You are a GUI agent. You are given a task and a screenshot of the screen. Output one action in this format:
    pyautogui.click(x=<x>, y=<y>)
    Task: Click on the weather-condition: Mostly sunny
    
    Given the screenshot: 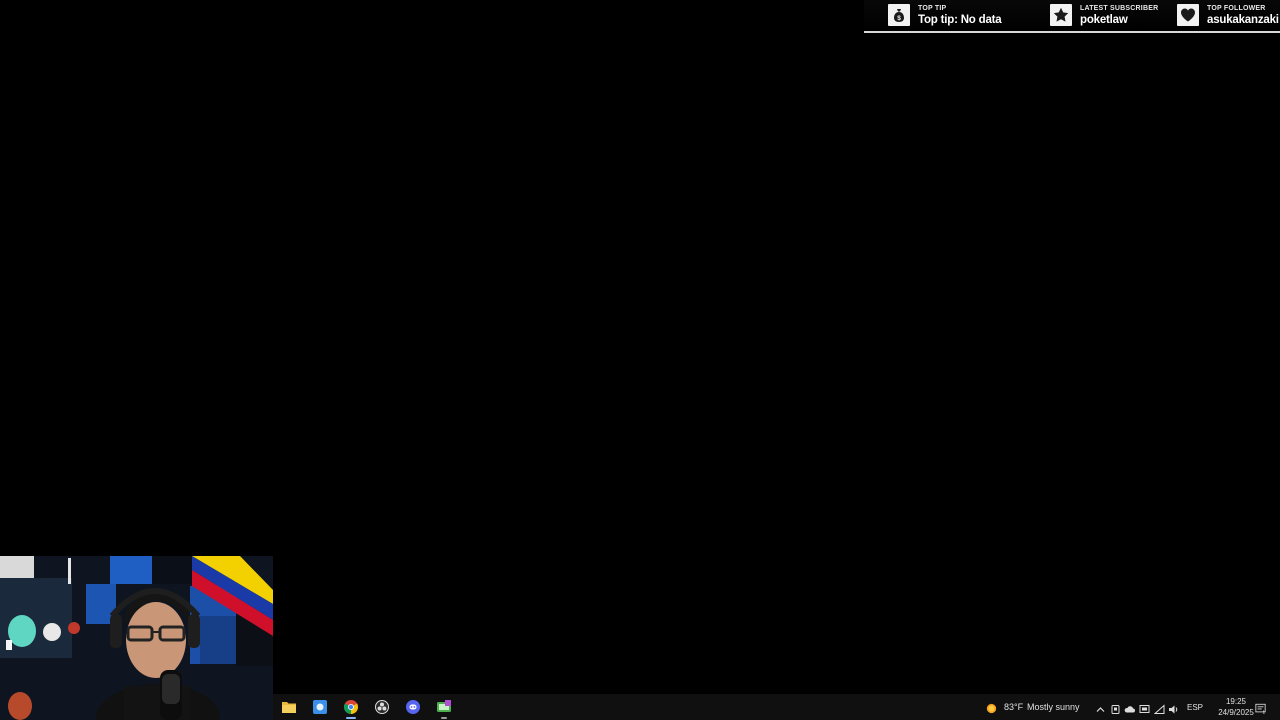 What is the action you would take?
    pyautogui.click(x=1053, y=707)
    